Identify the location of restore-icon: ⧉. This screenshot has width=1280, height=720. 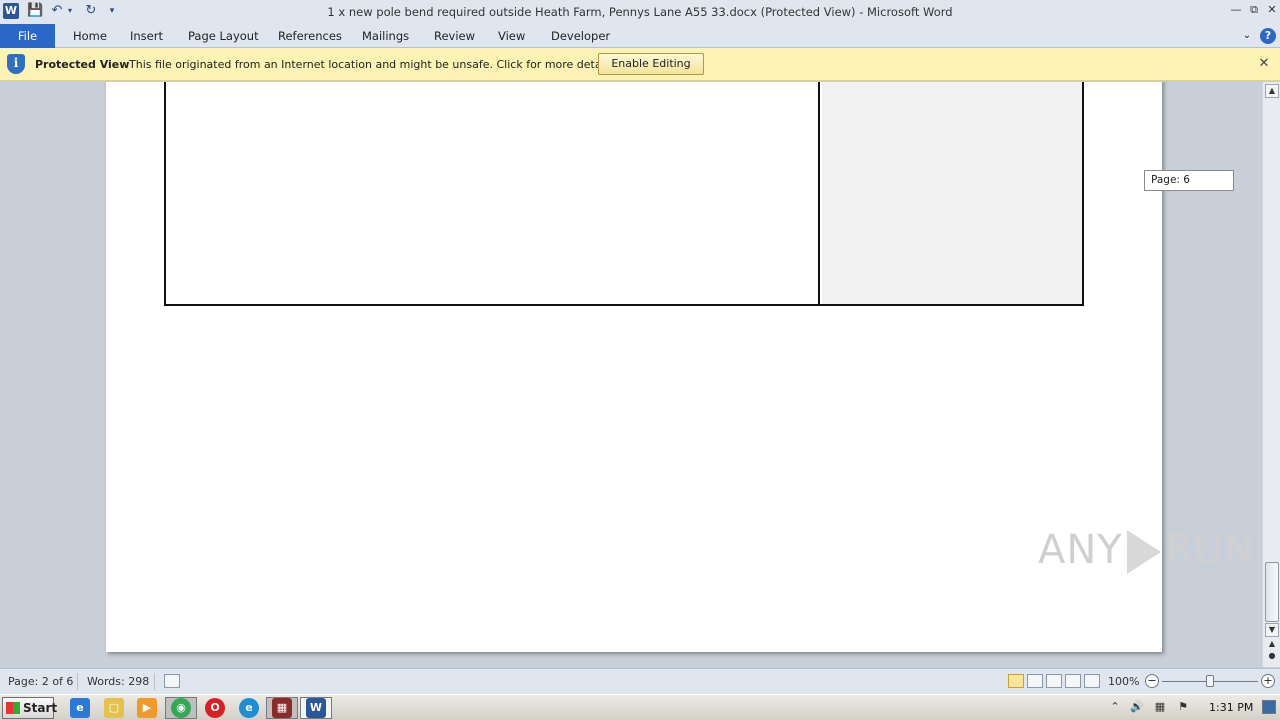
(1254, 10).